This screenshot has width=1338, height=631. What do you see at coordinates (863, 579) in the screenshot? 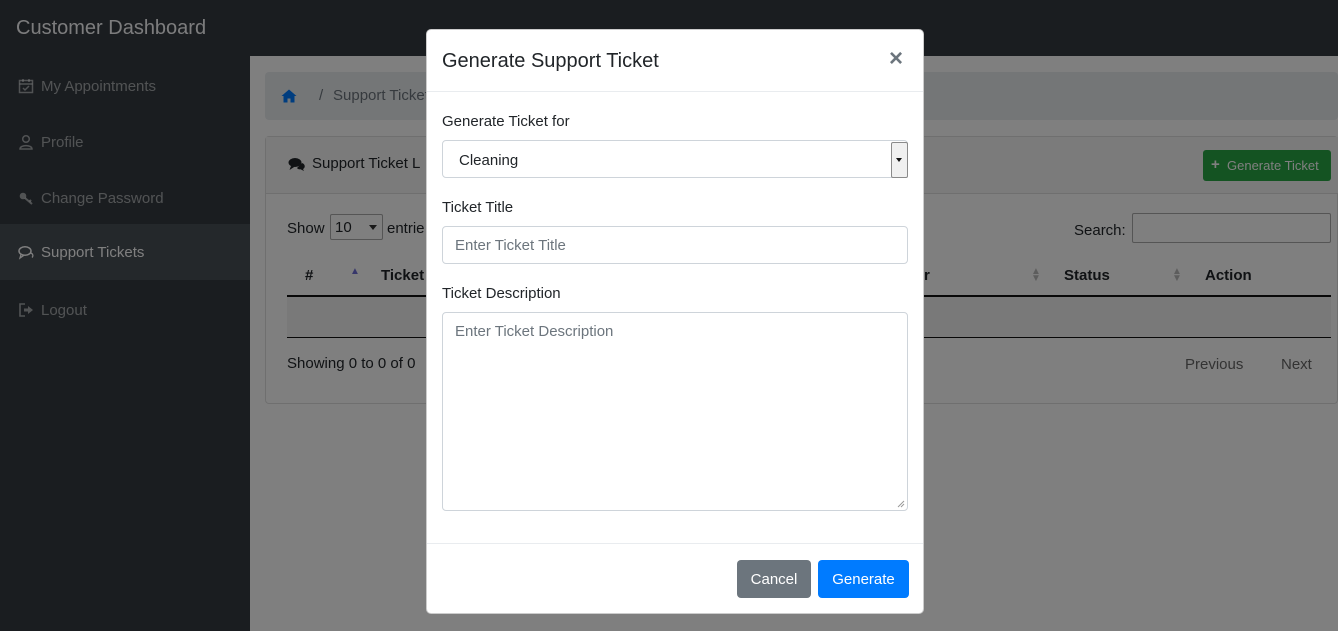
I see `generate-button: Generate` at bounding box center [863, 579].